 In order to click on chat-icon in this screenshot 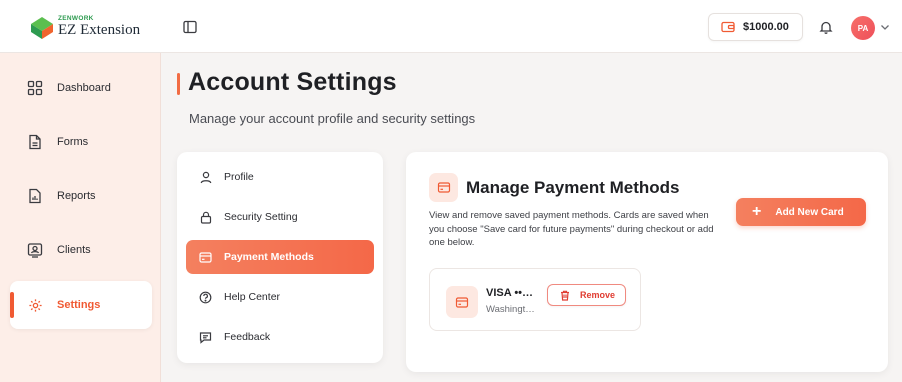, I will do `click(205, 337)`.